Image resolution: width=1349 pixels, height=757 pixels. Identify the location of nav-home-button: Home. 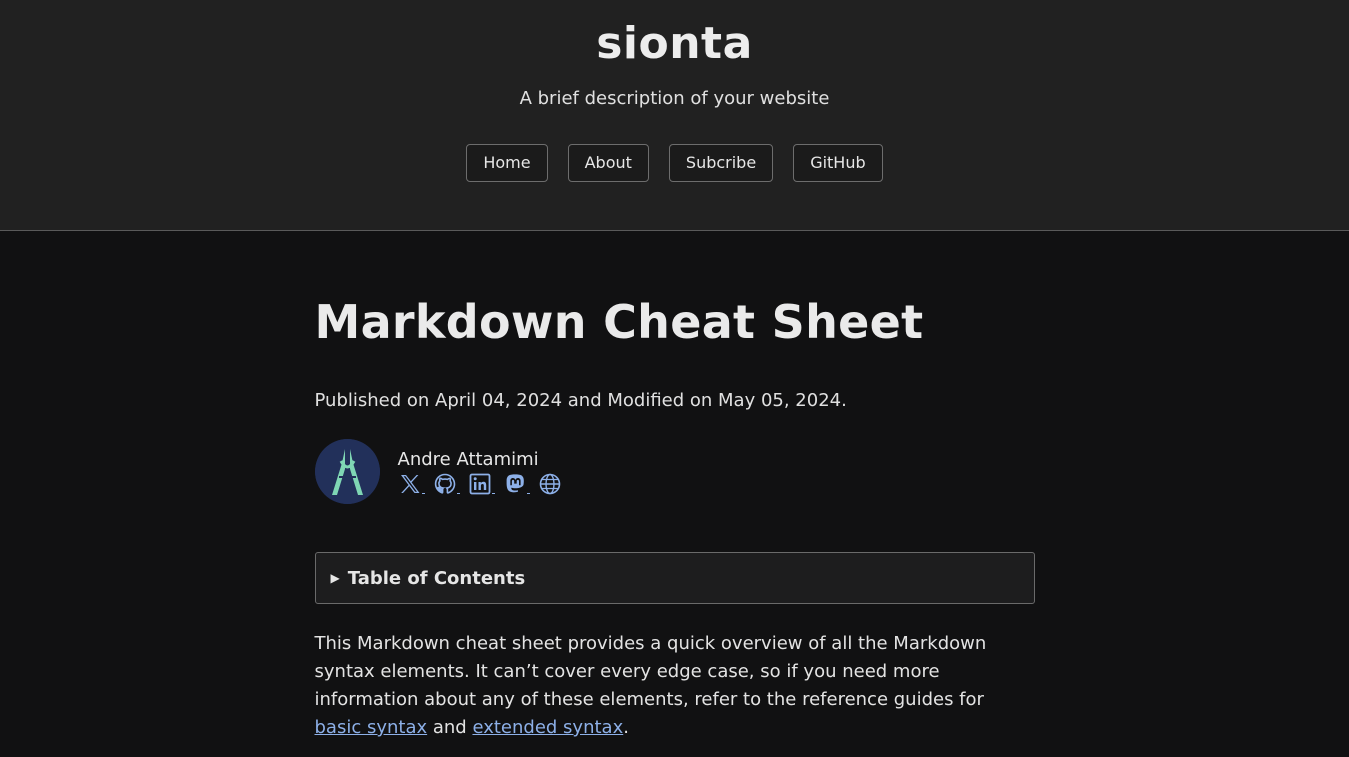
(507, 163).